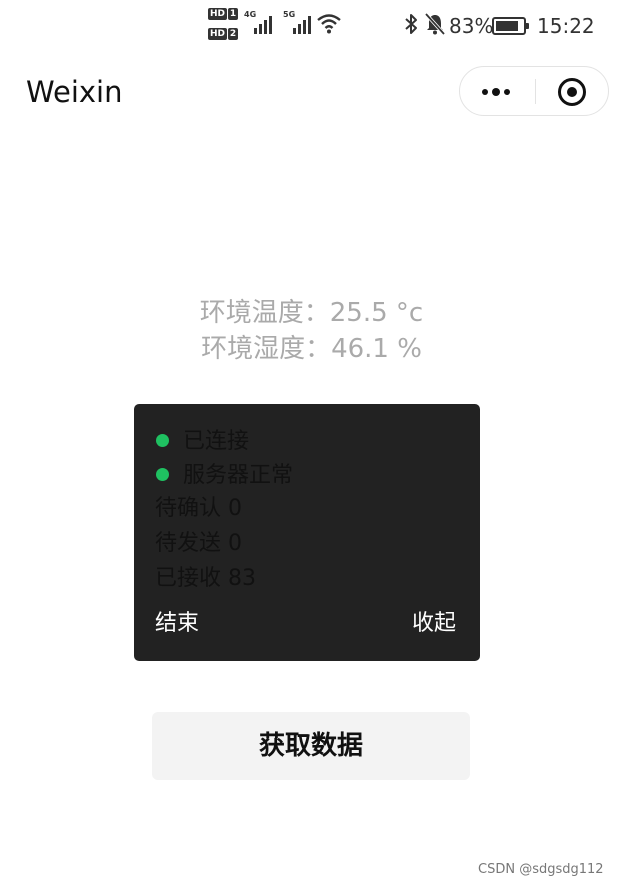  What do you see at coordinates (435, 24) in the screenshot?
I see `mute-icon` at bounding box center [435, 24].